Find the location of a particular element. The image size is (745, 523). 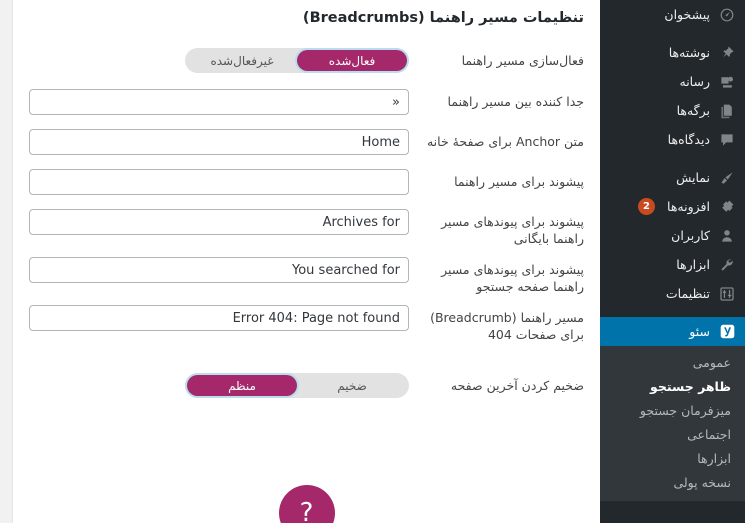

archive-prefix-control is located at coordinates (219, 221).